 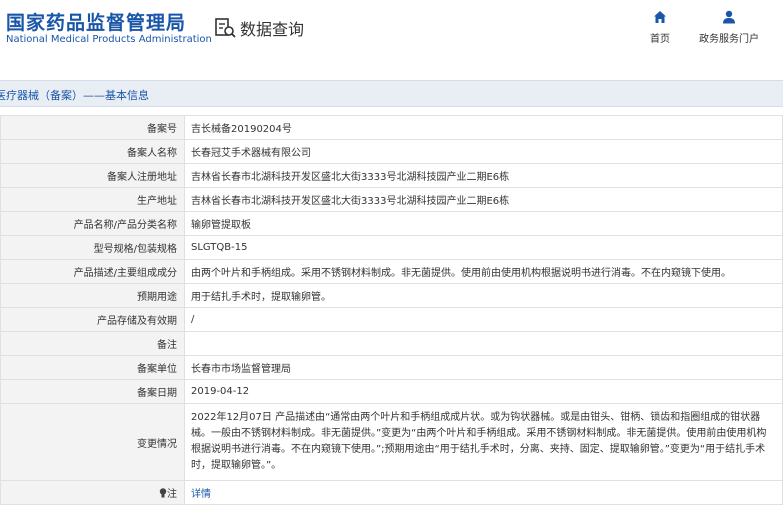 I want to click on table-row: 产品存储及有效期 /, so click(x=391, y=319).